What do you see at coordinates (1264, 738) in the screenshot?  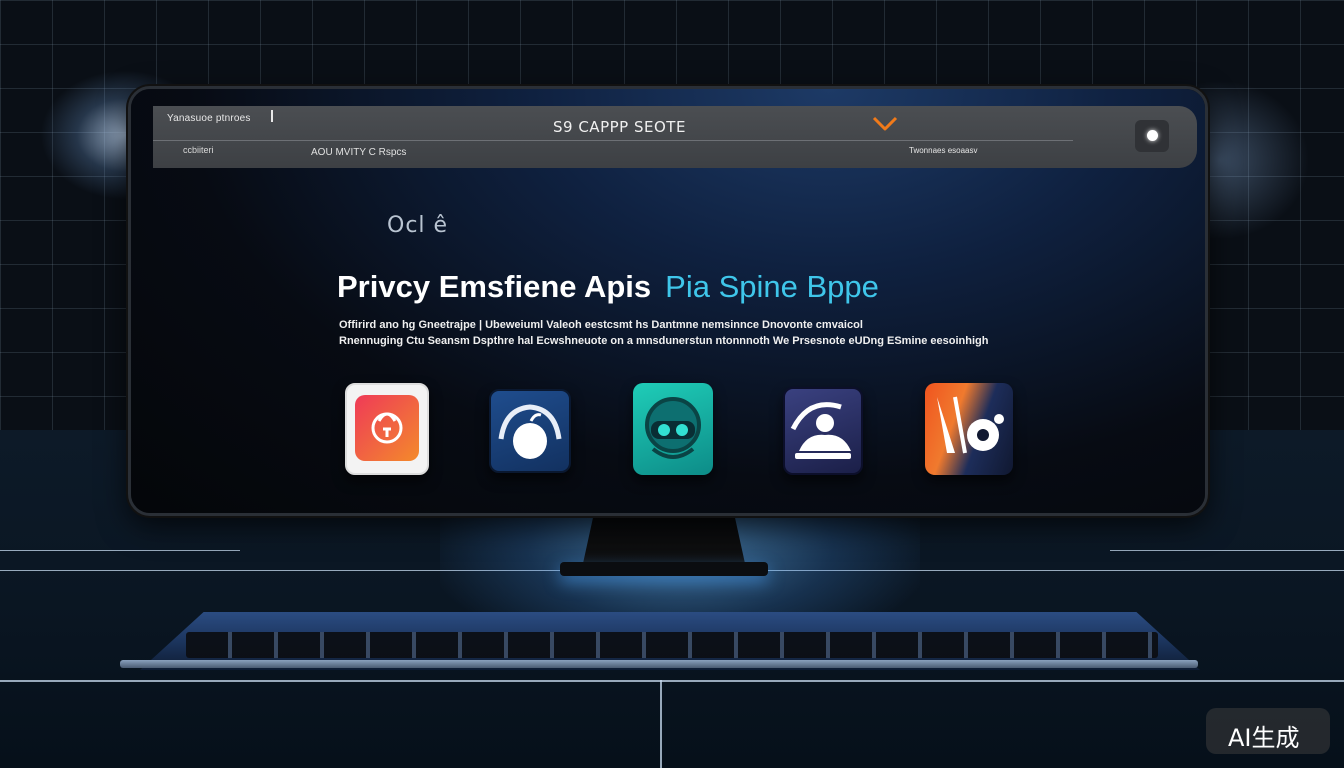 I see `watermark-text: AI生成` at bounding box center [1264, 738].